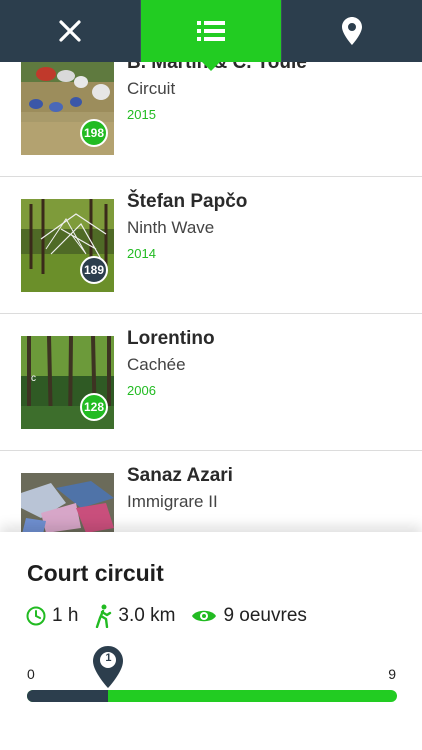 The image size is (422, 750). I want to click on artwork-thumbnail: 198, so click(67, 108).